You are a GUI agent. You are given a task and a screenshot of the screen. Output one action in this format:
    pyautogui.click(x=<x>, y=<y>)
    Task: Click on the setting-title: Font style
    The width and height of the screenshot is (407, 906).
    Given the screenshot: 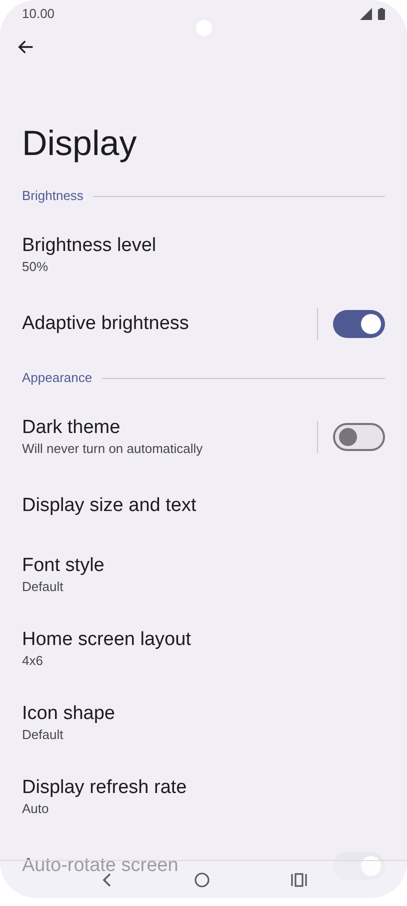 What is the action you would take?
    pyautogui.click(x=203, y=566)
    